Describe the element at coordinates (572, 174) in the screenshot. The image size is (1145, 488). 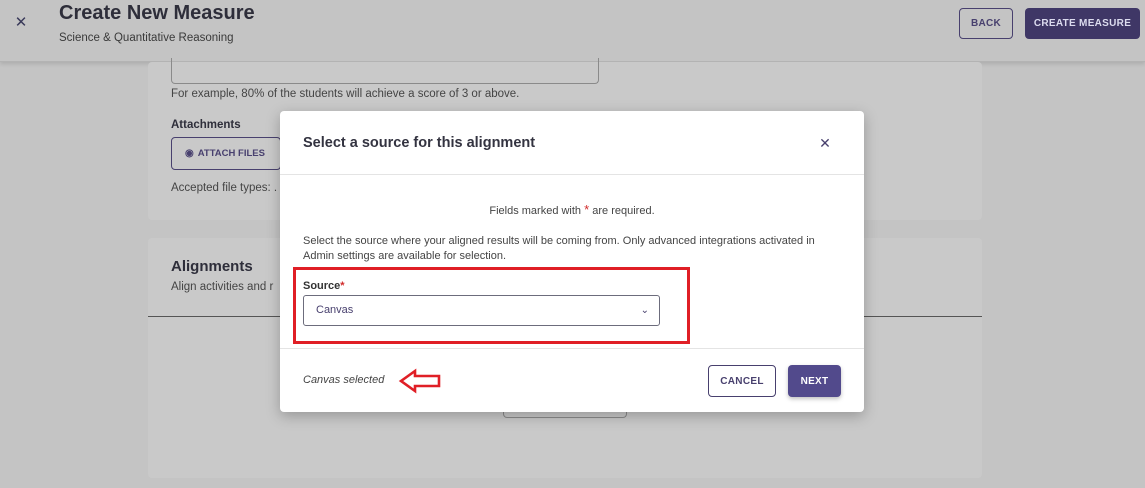
I see `dialog-divider` at that location.